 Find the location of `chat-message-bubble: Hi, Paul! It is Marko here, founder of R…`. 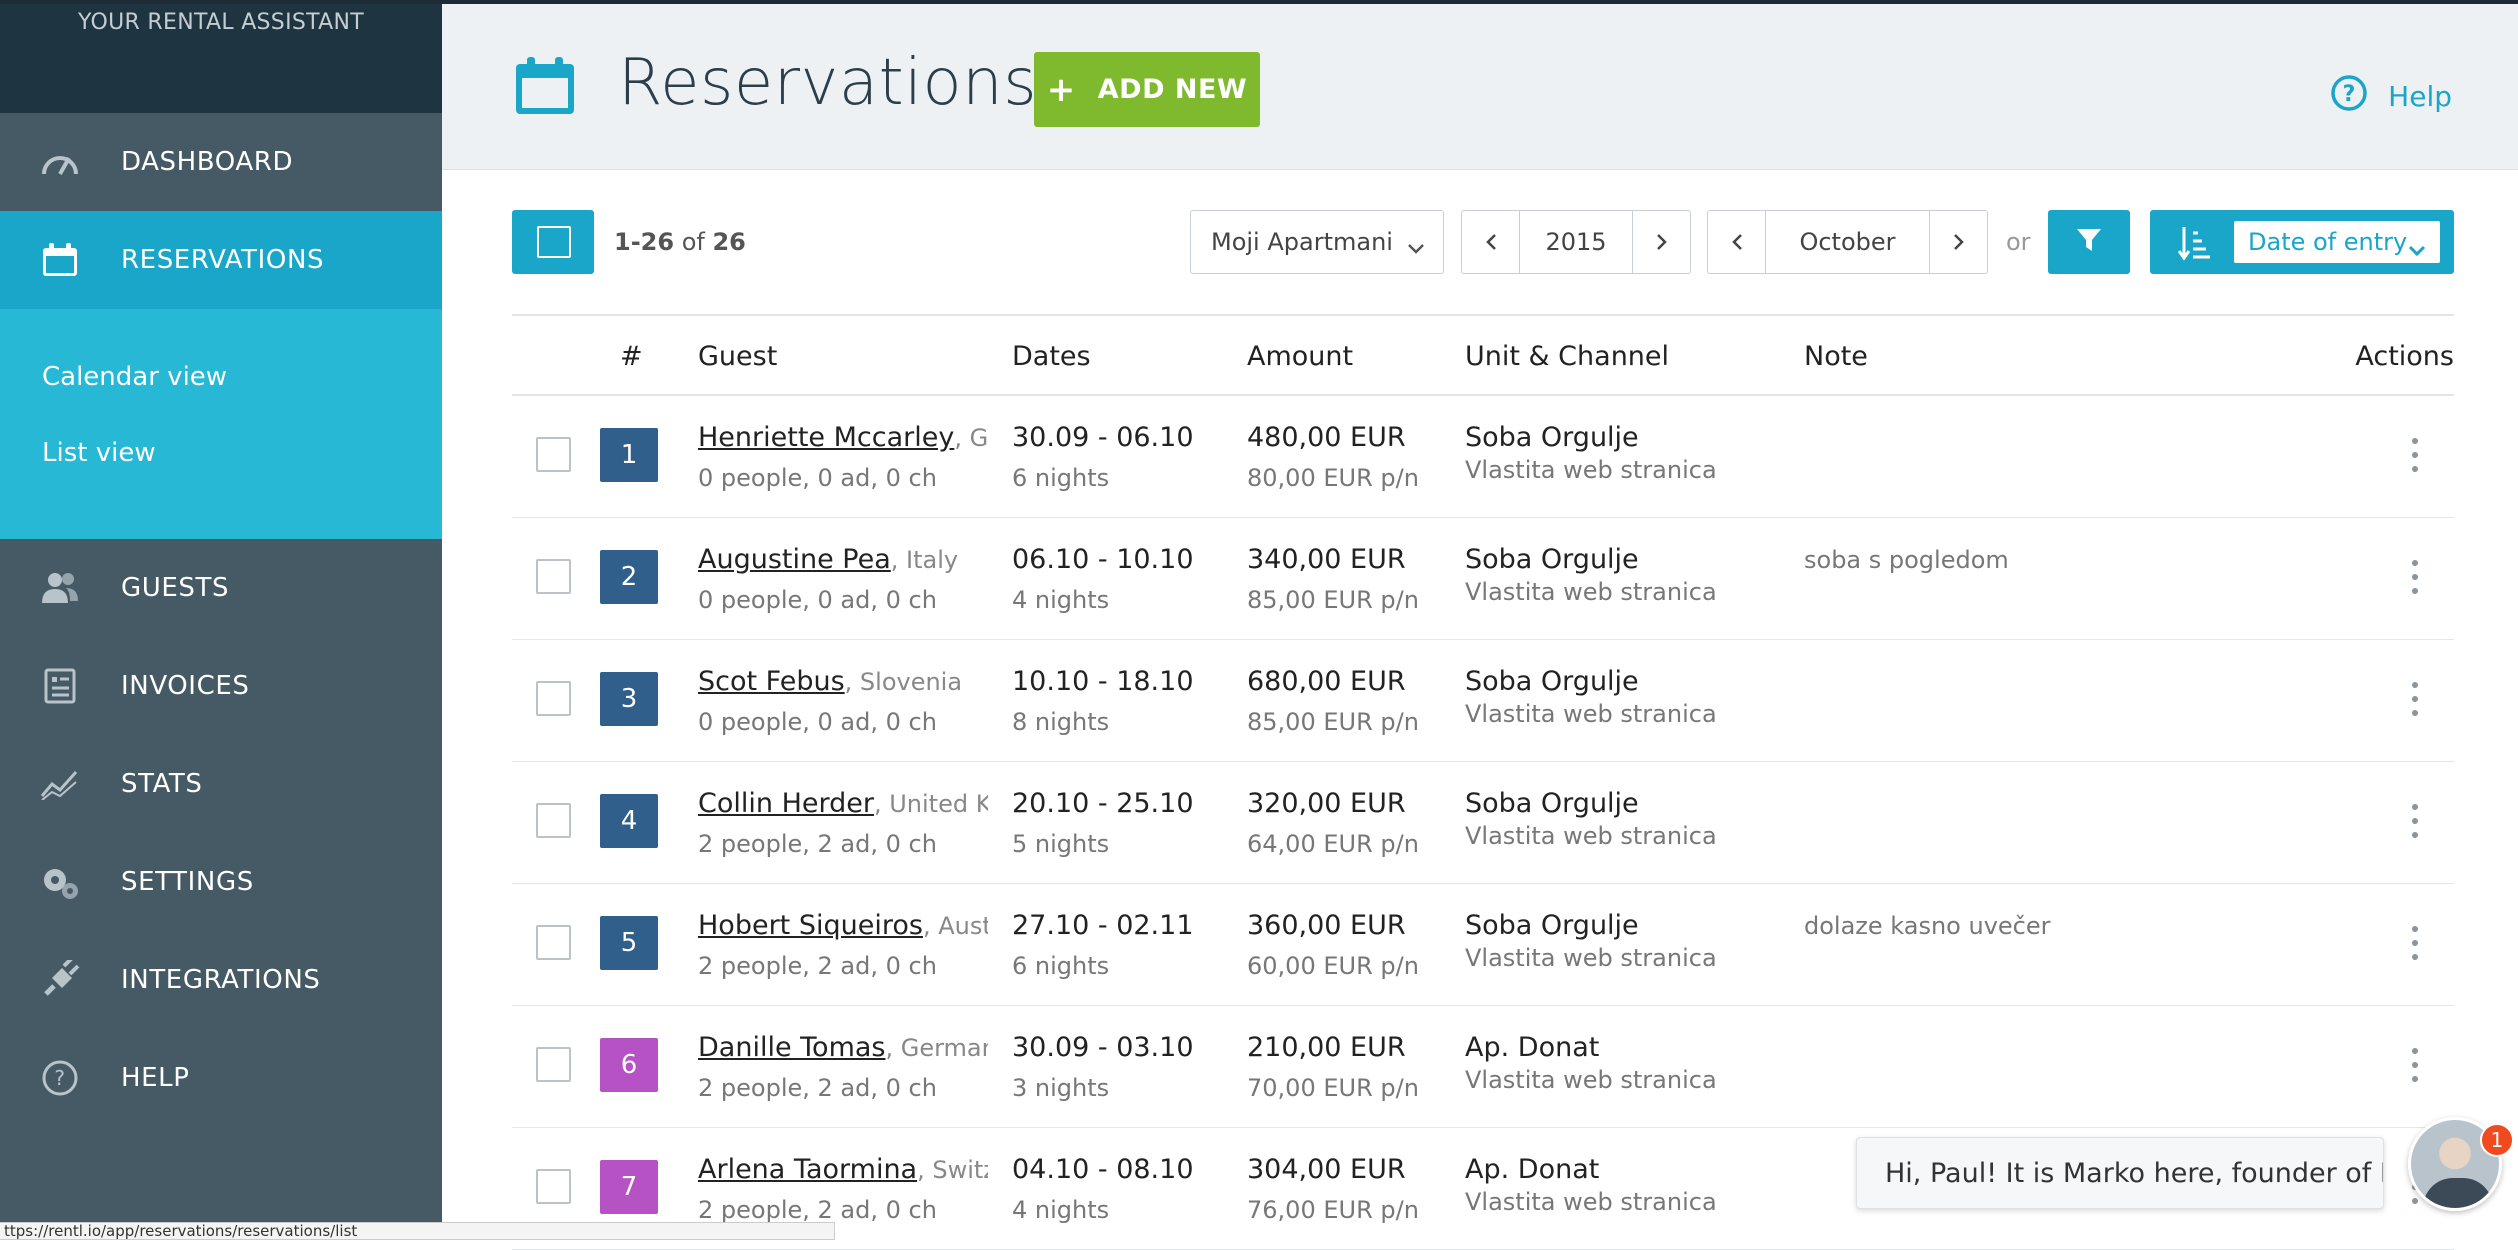

chat-message-bubble: Hi, Paul! It is Marko here, founder of R… is located at coordinates (2120, 1173).